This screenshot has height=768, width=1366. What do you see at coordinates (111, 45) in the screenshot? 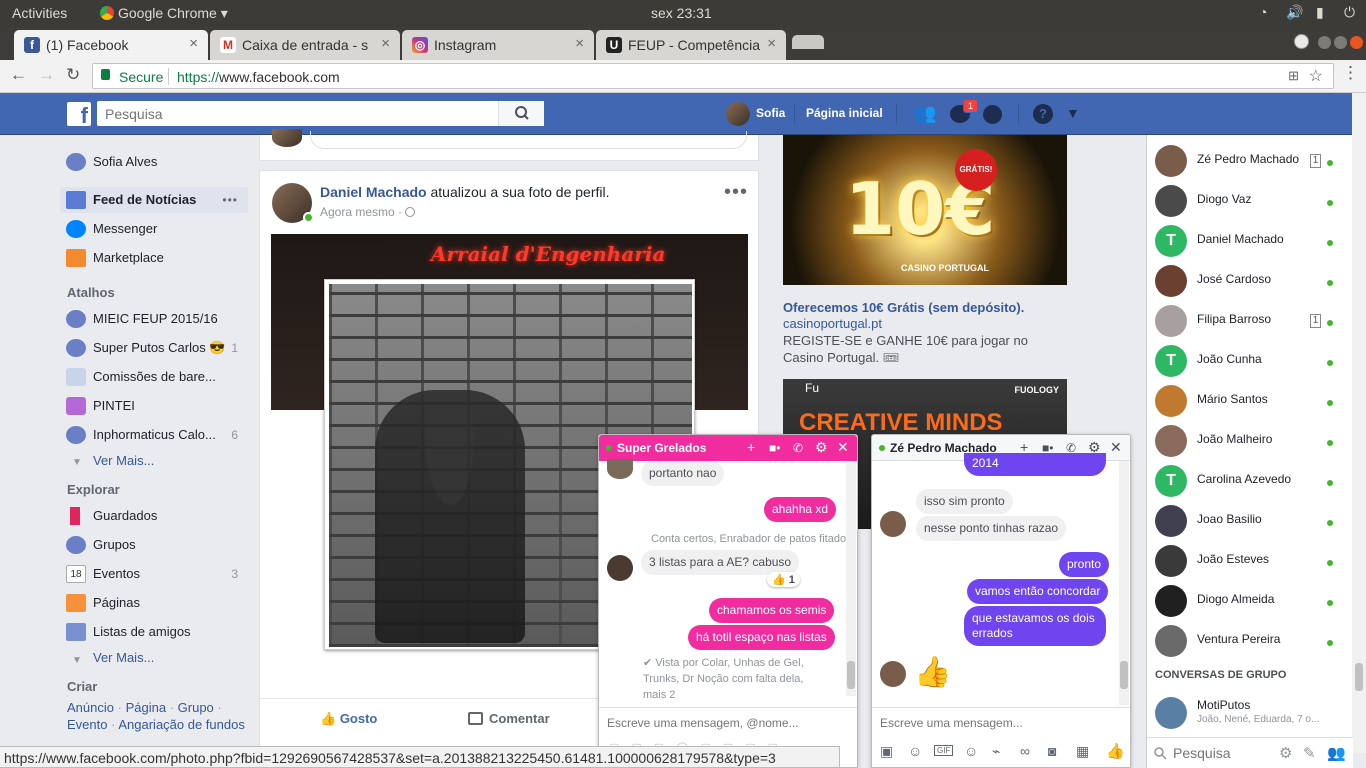
I see `tab-facebook: f (1) Facebook ×` at bounding box center [111, 45].